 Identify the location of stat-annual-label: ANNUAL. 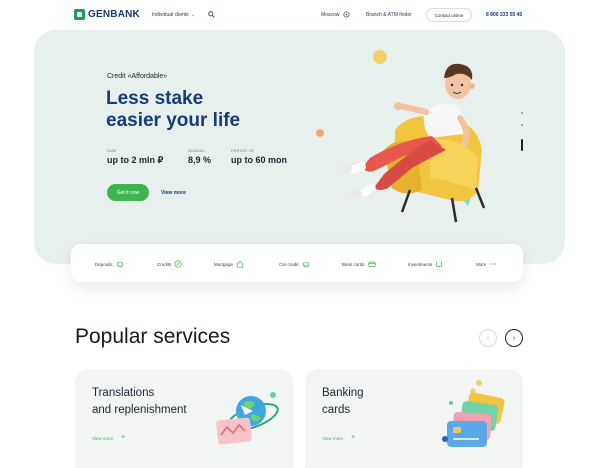
(197, 151).